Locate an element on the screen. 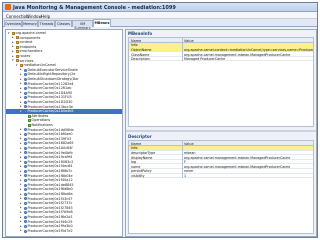 The image size is (320, 240). tree-node-label: components is located at coordinates (30, 37).